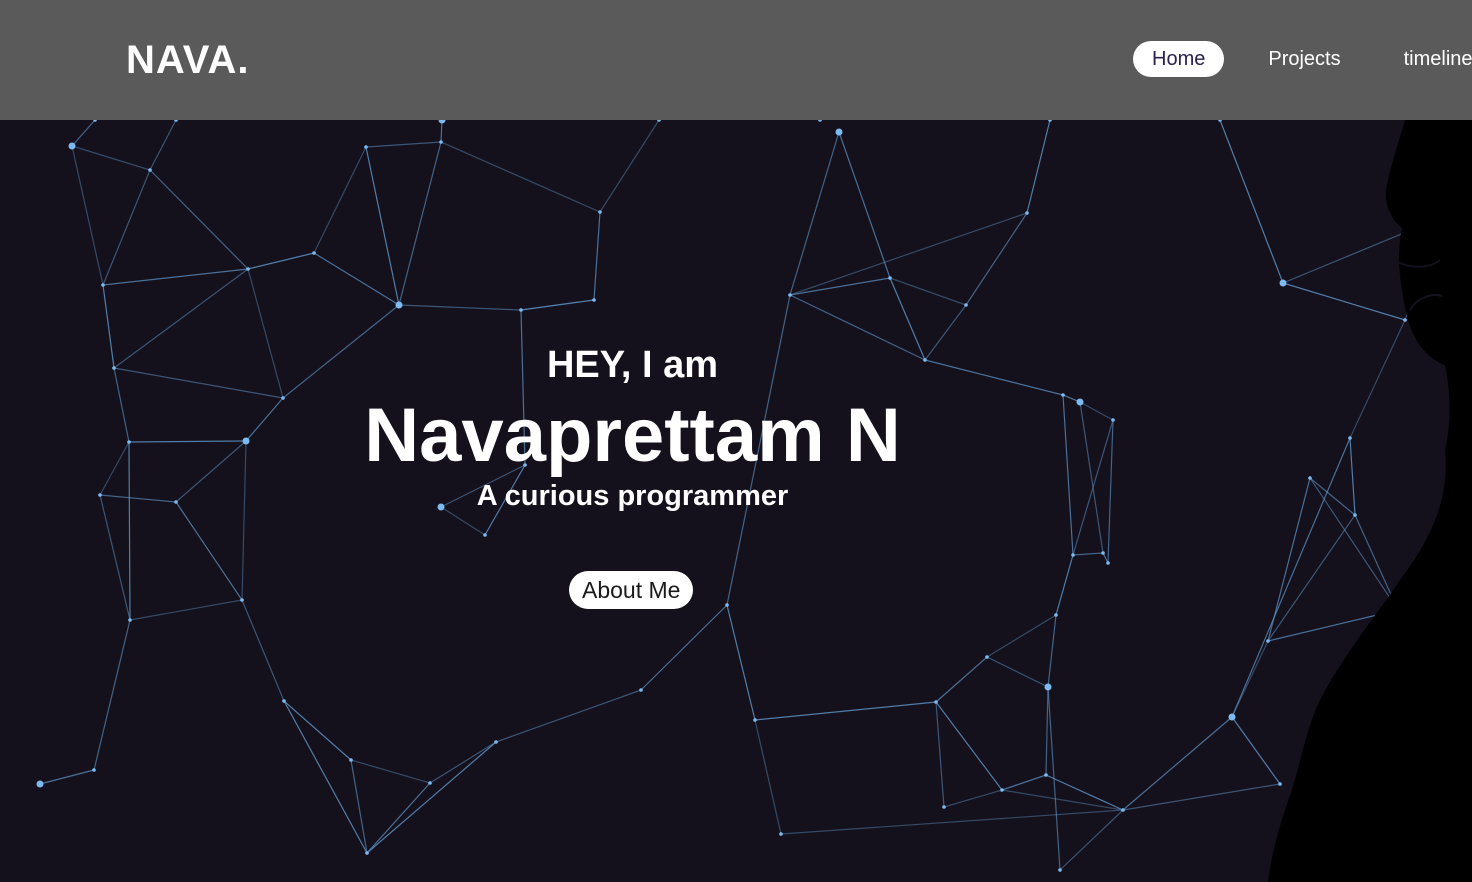  I want to click on about-me-button: About Me, so click(631, 590).